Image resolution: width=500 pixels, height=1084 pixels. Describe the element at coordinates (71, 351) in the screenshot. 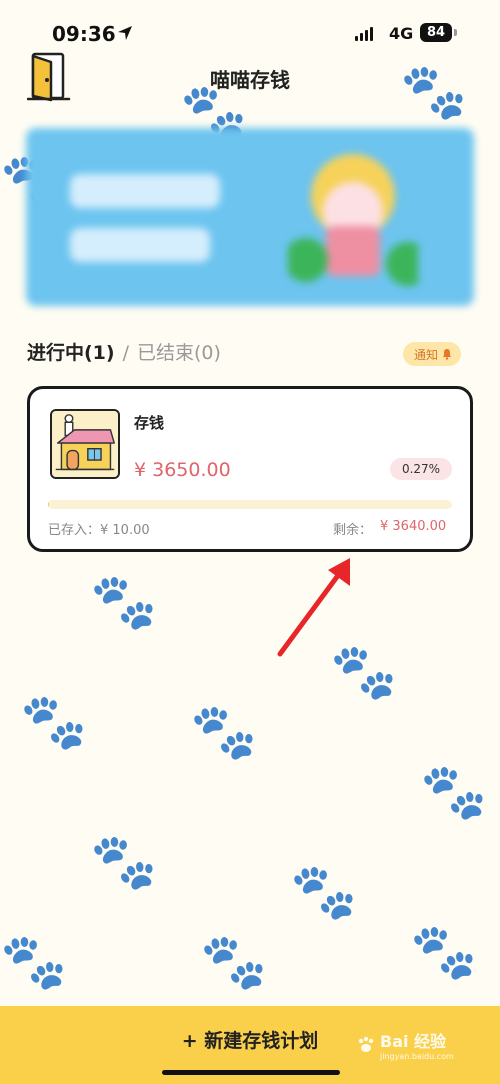

I see `tab-in-progress: 进行中(1)` at that location.